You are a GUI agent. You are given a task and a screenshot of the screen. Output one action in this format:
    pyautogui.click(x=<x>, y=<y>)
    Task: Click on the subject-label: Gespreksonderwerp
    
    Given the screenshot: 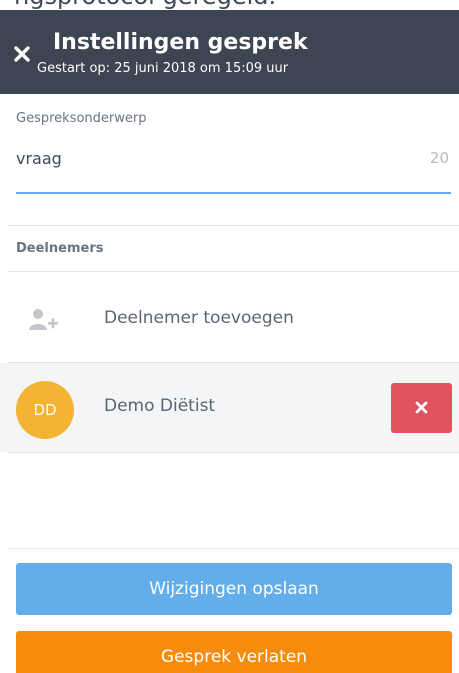 What is the action you would take?
    pyautogui.click(x=81, y=118)
    